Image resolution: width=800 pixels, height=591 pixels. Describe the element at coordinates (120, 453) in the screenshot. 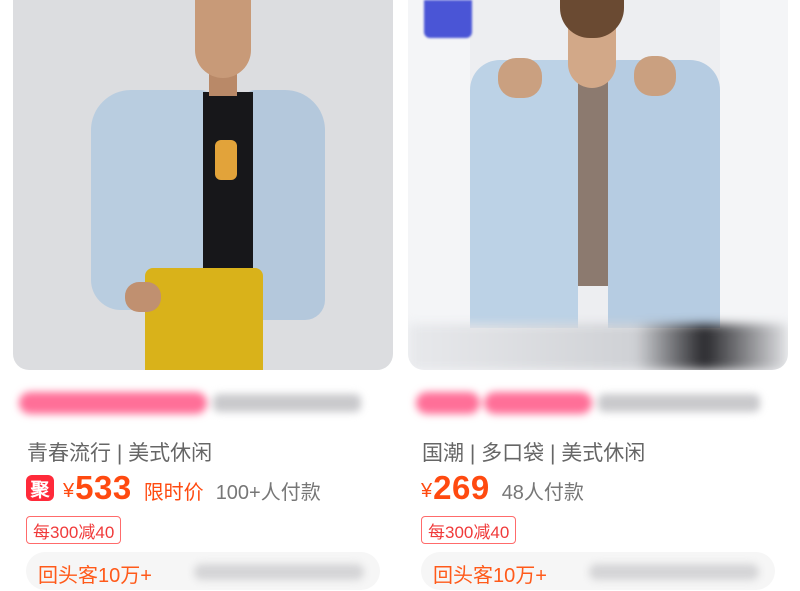

I see `product-tags: 青春流行 | 美式休闲` at that location.